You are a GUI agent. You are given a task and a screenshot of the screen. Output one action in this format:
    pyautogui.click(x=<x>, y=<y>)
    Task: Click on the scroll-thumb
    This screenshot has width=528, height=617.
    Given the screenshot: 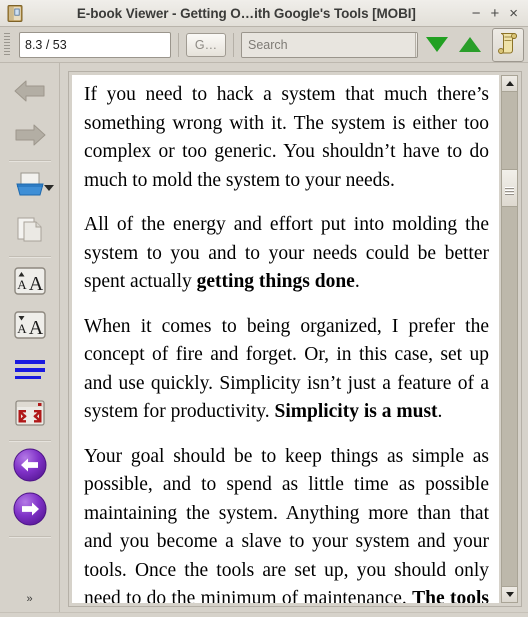 What is the action you would take?
    pyautogui.click(x=509, y=188)
    